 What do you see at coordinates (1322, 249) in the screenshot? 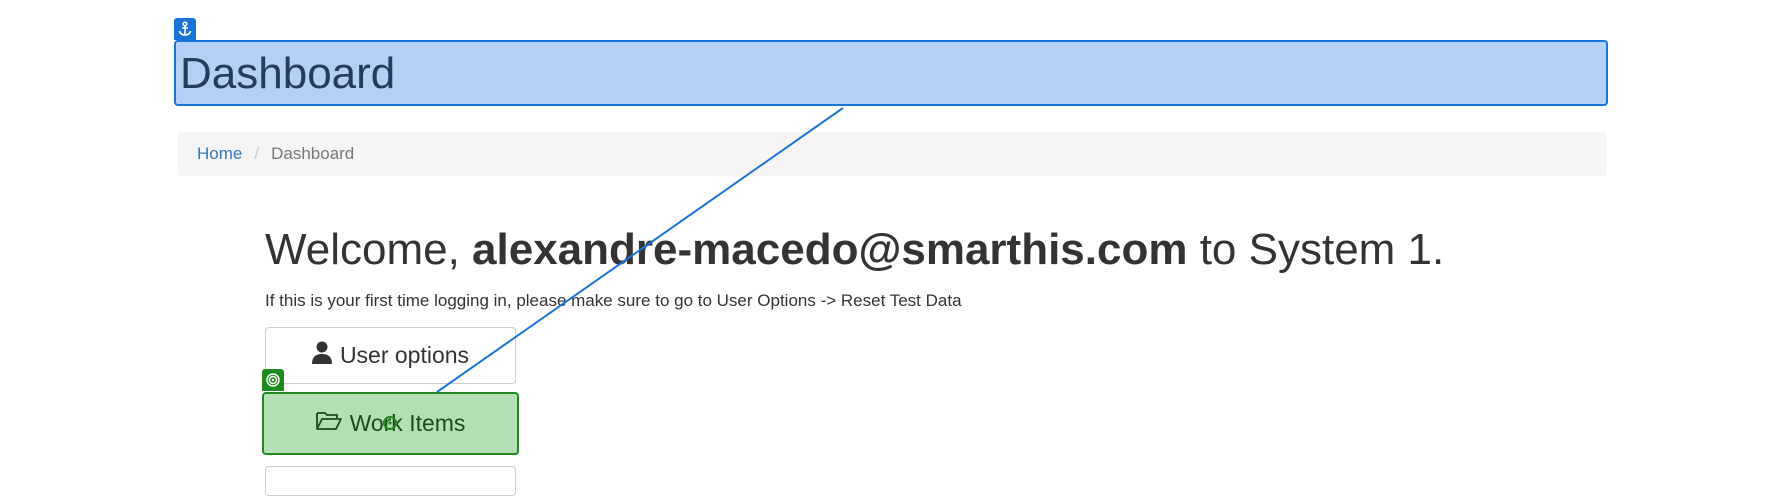
I see `welcome-suffix: to System 1.` at bounding box center [1322, 249].